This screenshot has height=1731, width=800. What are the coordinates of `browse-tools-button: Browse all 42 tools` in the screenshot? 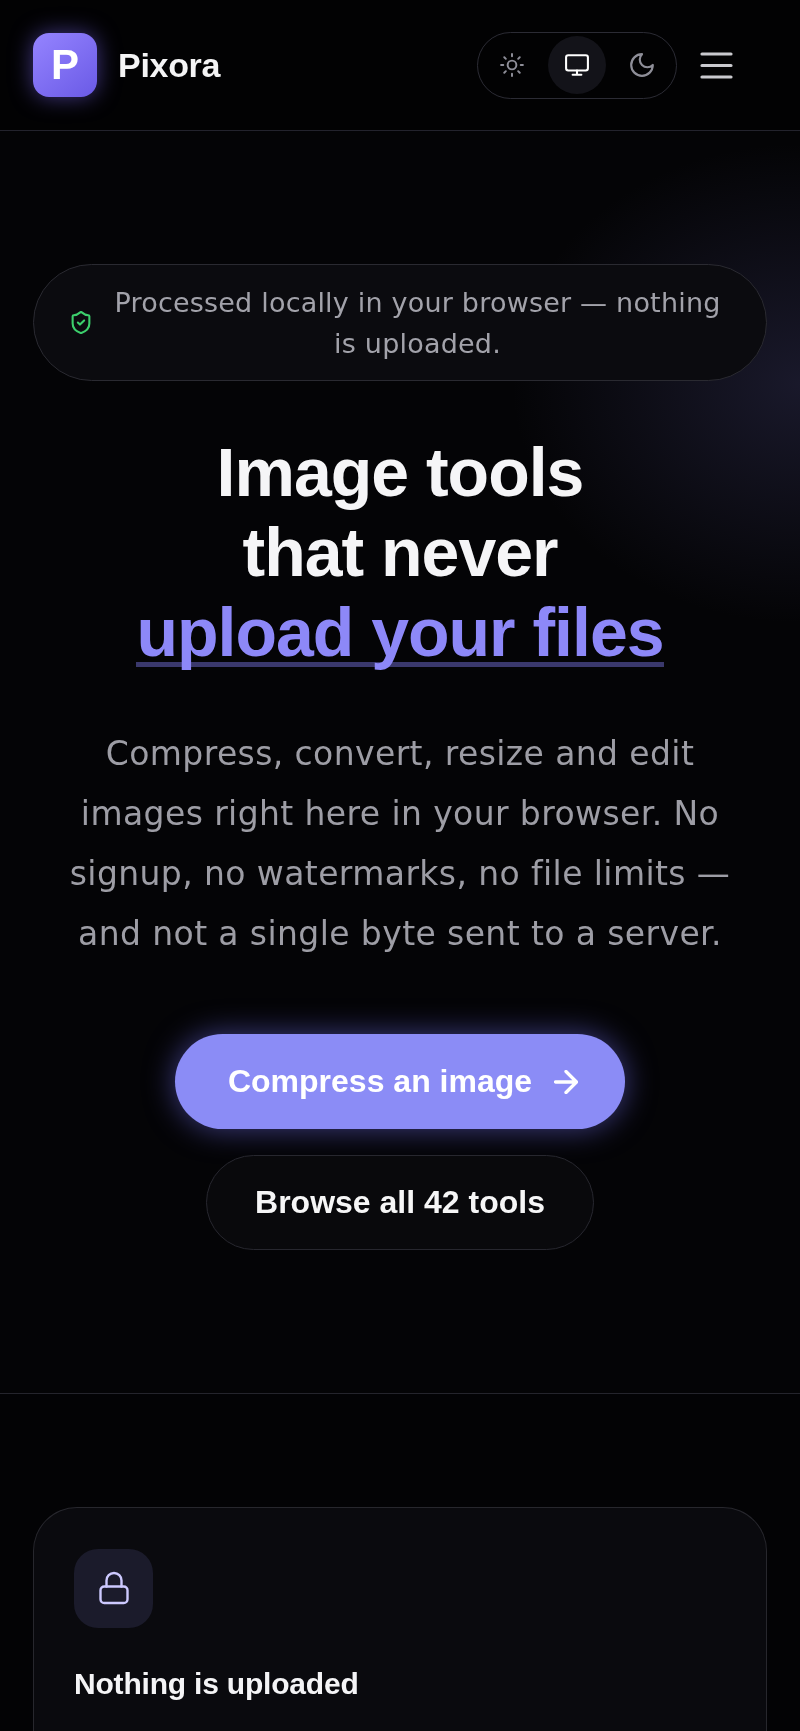 It's located at (400, 1202).